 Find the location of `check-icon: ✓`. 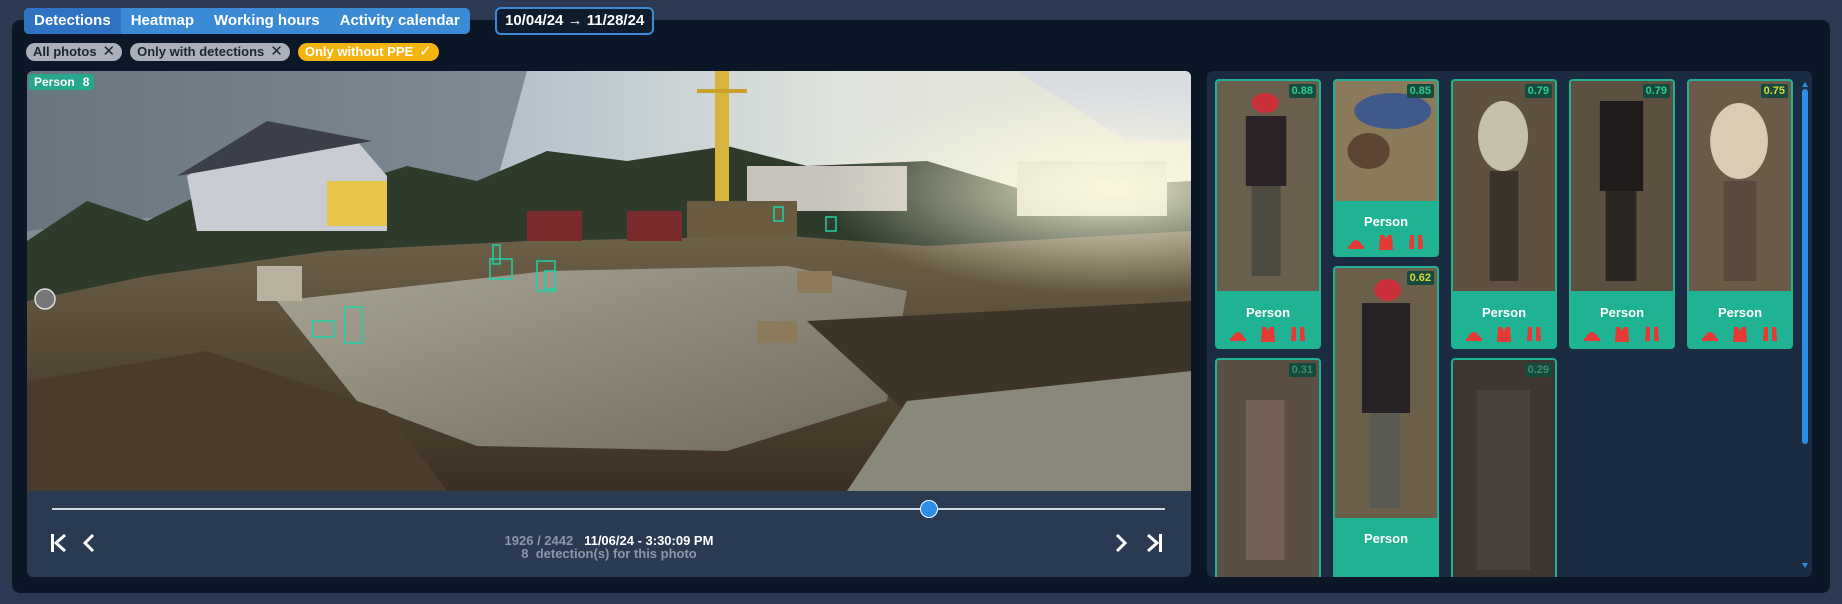

check-icon: ✓ is located at coordinates (425, 51).